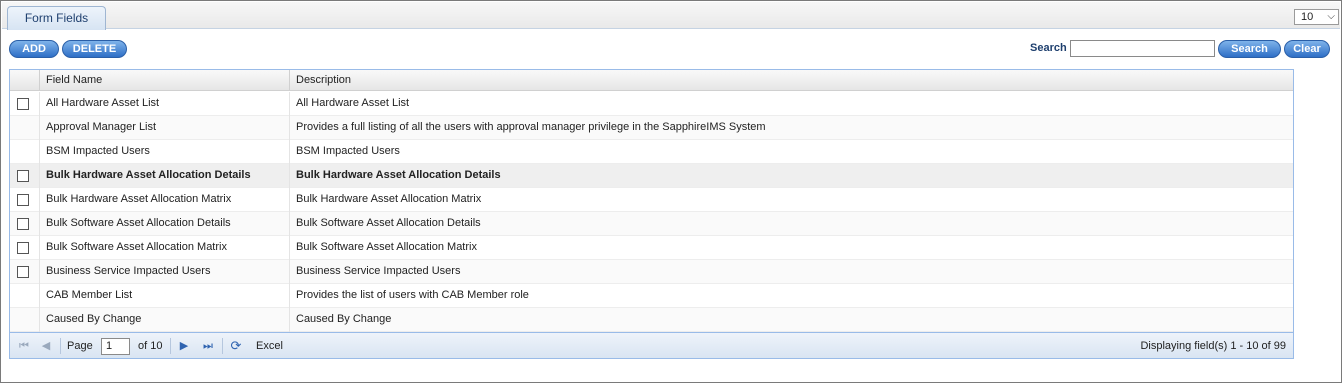 The image size is (1342, 383). I want to click on next-page-icon: ▶, so click(184, 346).